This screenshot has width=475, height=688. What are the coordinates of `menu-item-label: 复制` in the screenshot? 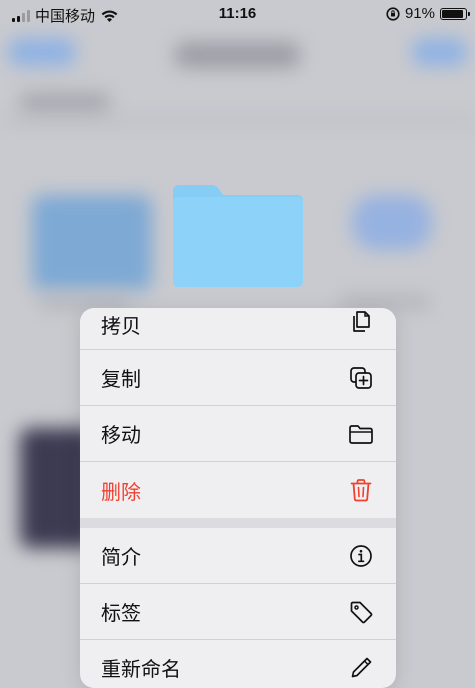 It's located at (121, 379).